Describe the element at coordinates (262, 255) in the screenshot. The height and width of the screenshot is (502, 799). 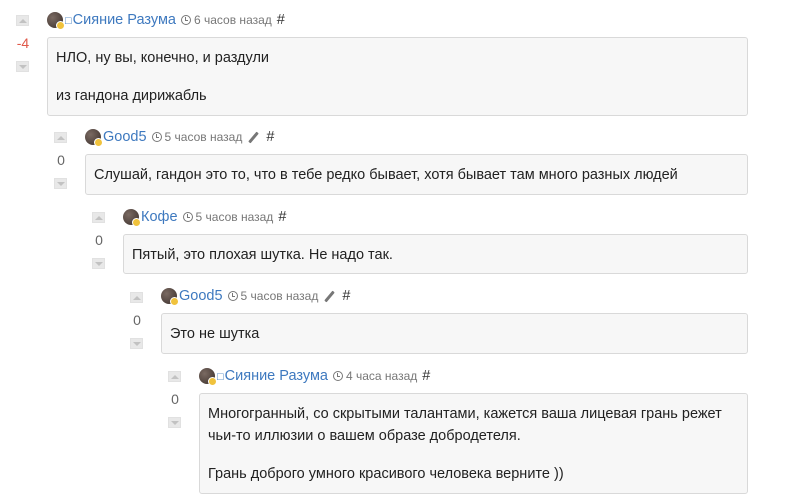
I see `comment-text: Пятый, это плохая шутка. Не надо так.` at that location.